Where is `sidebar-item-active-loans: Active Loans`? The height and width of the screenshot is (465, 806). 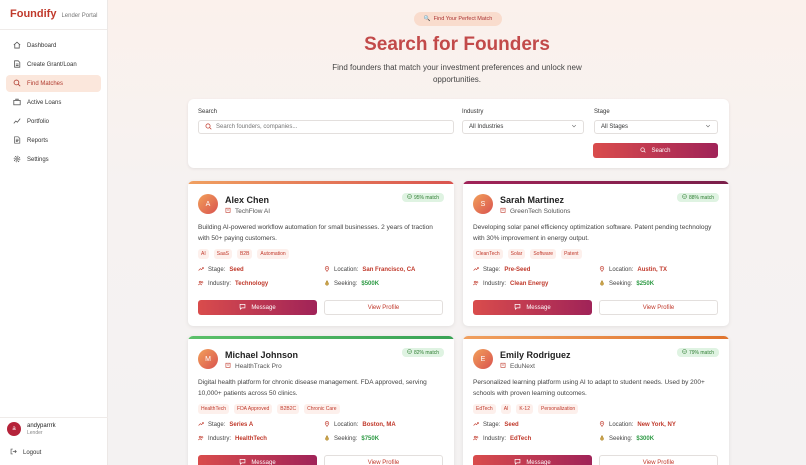 sidebar-item-active-loans: Active Loans is located at coordinates (53, 102).